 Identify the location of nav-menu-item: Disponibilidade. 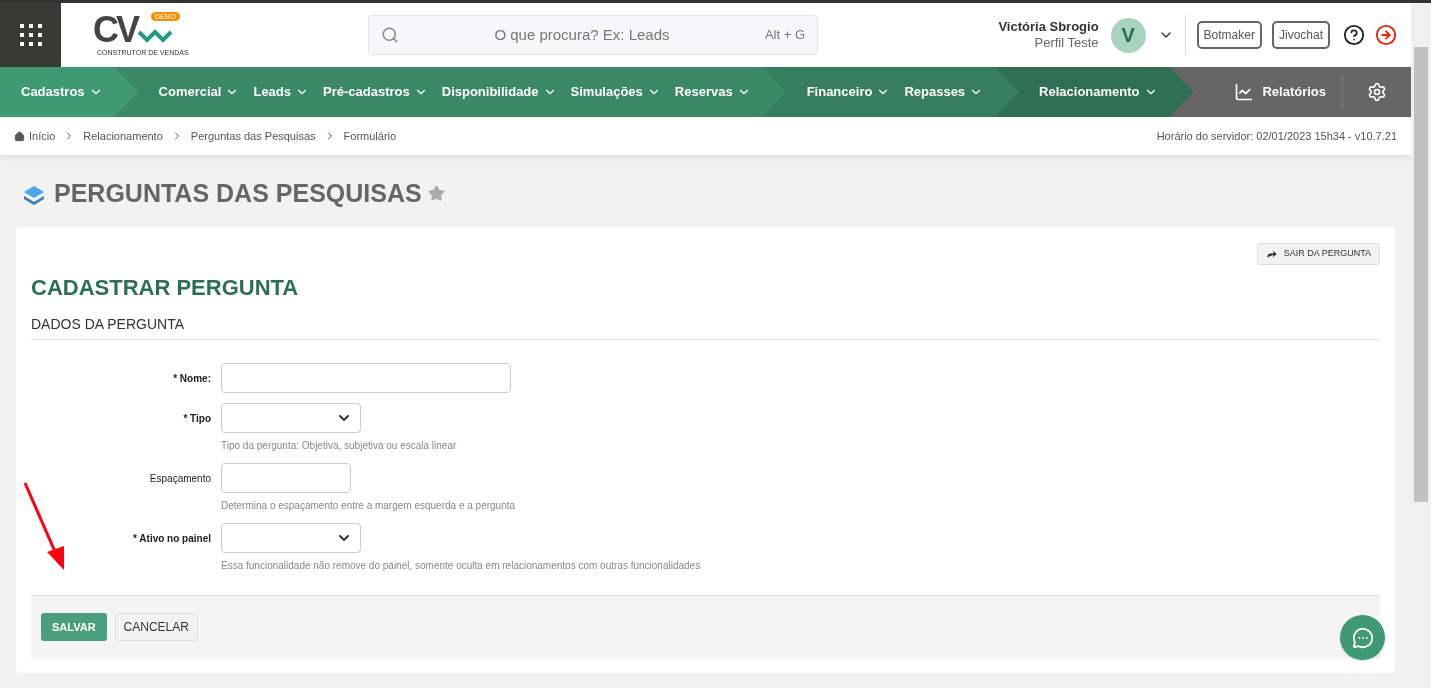
(499, 92).